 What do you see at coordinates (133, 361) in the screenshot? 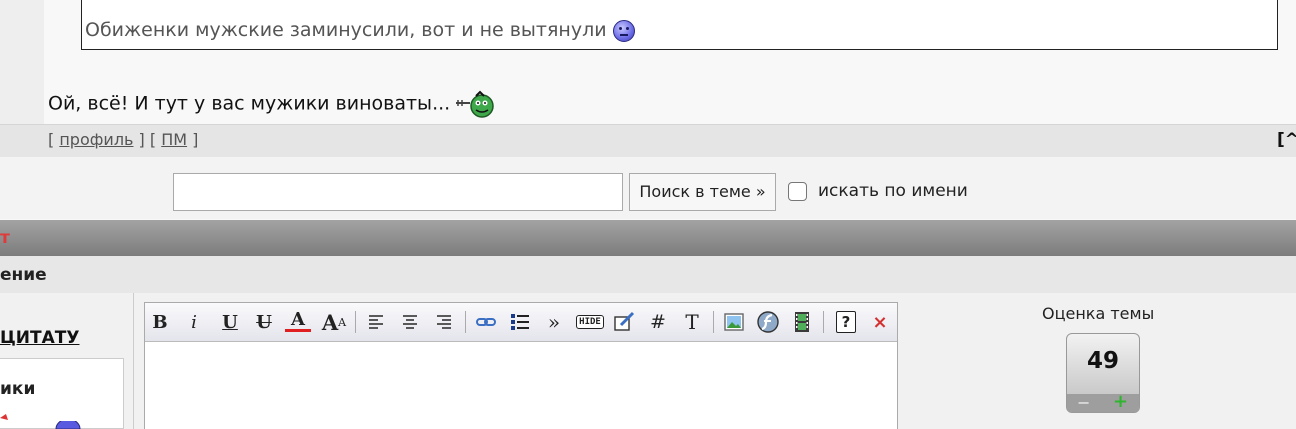
I see `left-panel-divider` at bounding box center [133, 361].